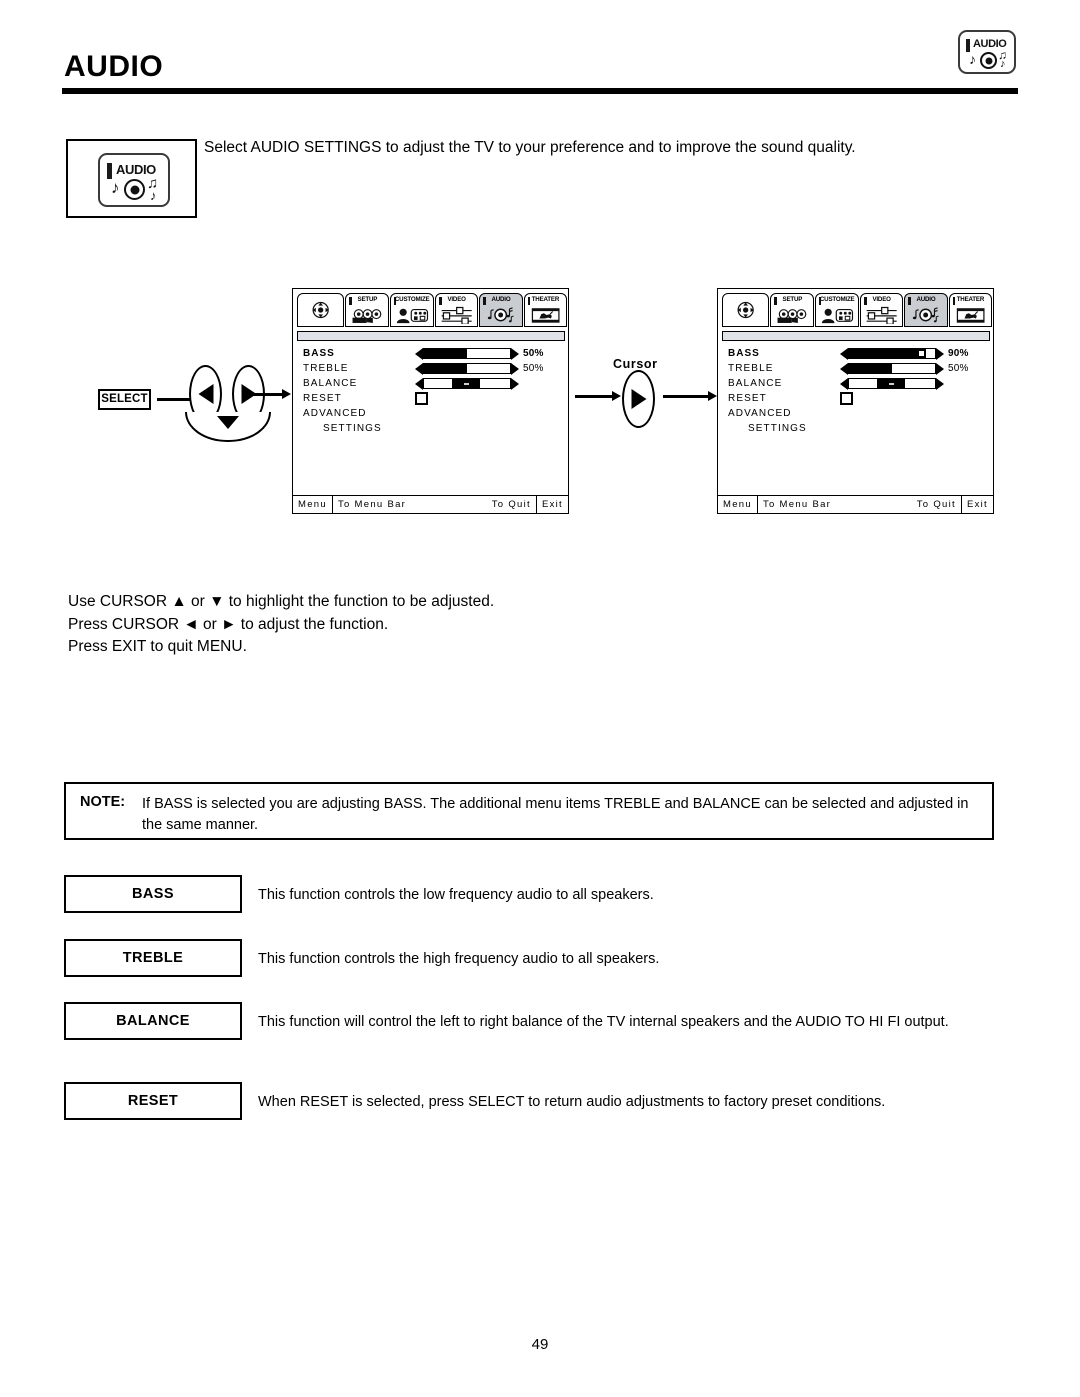 This screenshot has width=1080, height=1397. I want to click on audio-icon-bar, so click(109, 171).